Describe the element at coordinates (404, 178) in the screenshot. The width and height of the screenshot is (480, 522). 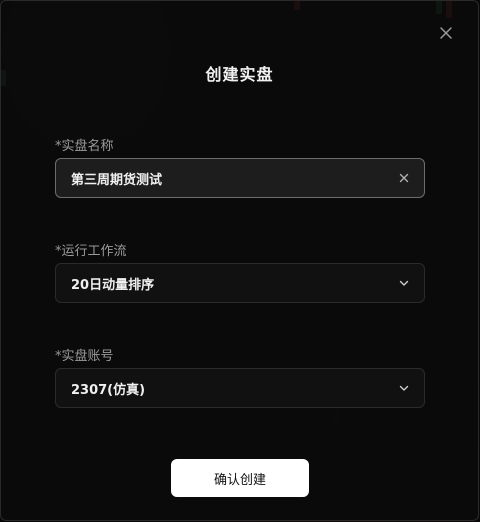
I see `clear-icon` at that location.